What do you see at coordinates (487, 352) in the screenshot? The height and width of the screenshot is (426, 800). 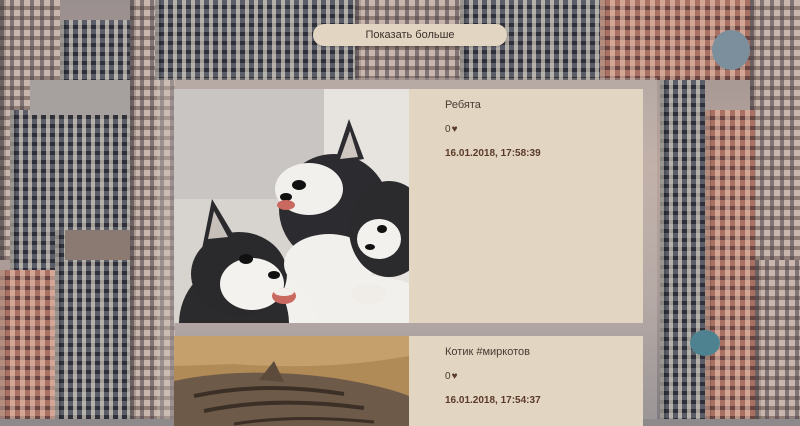 I see `post-title: Котик #миркотов` at bounding box center [487, 352].